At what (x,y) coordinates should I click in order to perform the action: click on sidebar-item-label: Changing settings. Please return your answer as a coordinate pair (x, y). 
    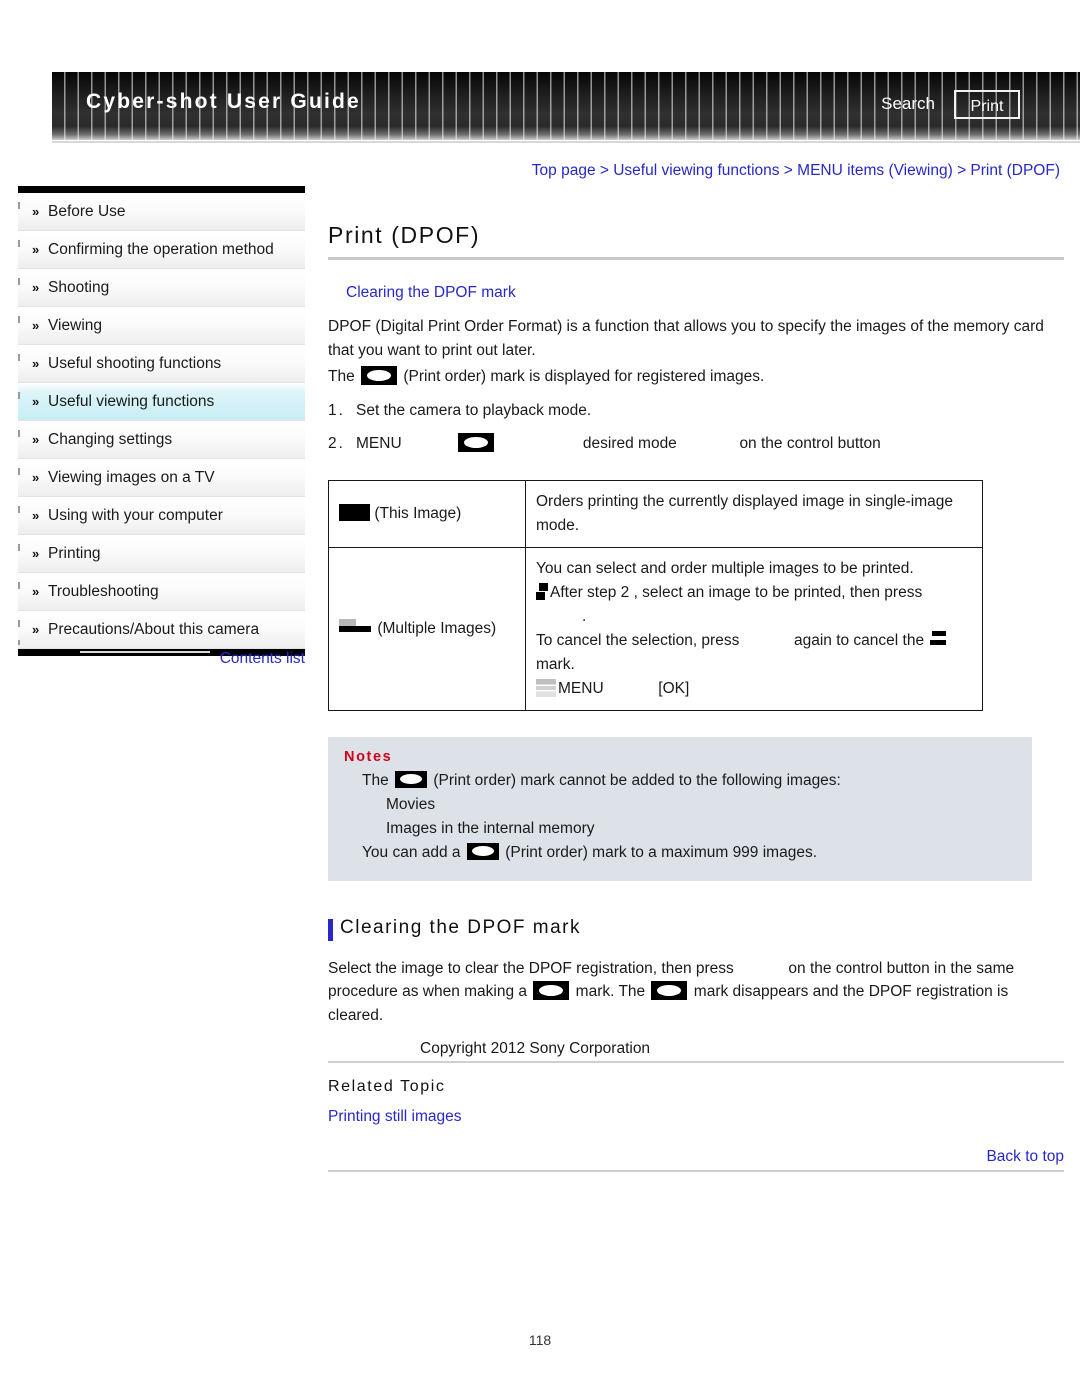
    Looking at the image, I should click on (110, 439).